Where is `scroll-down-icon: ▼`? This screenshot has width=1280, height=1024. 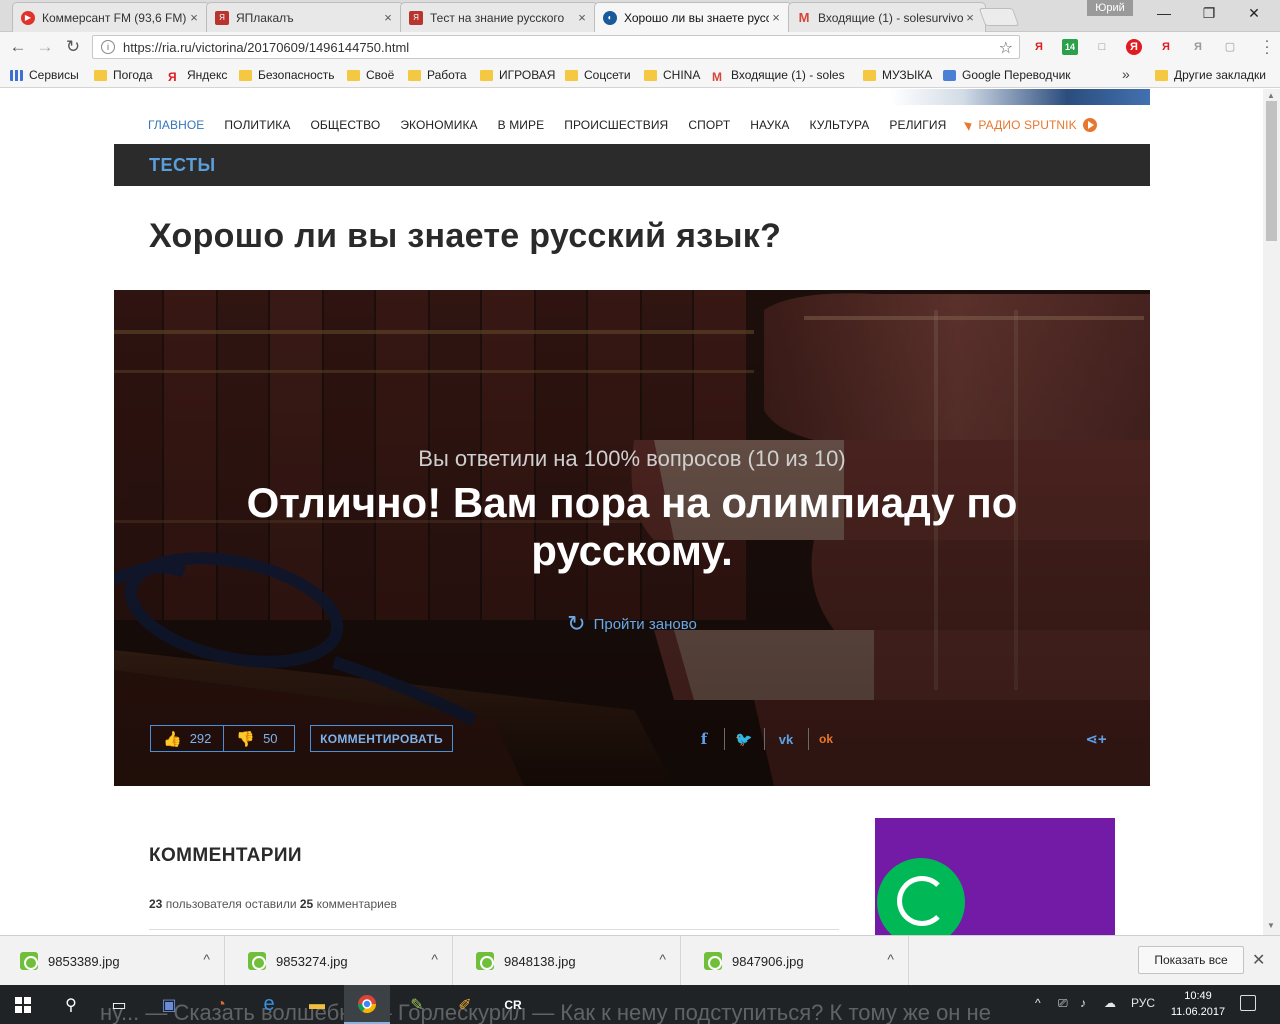 scroll-down-icon: ▼ is located at coordinates (1271, 925).